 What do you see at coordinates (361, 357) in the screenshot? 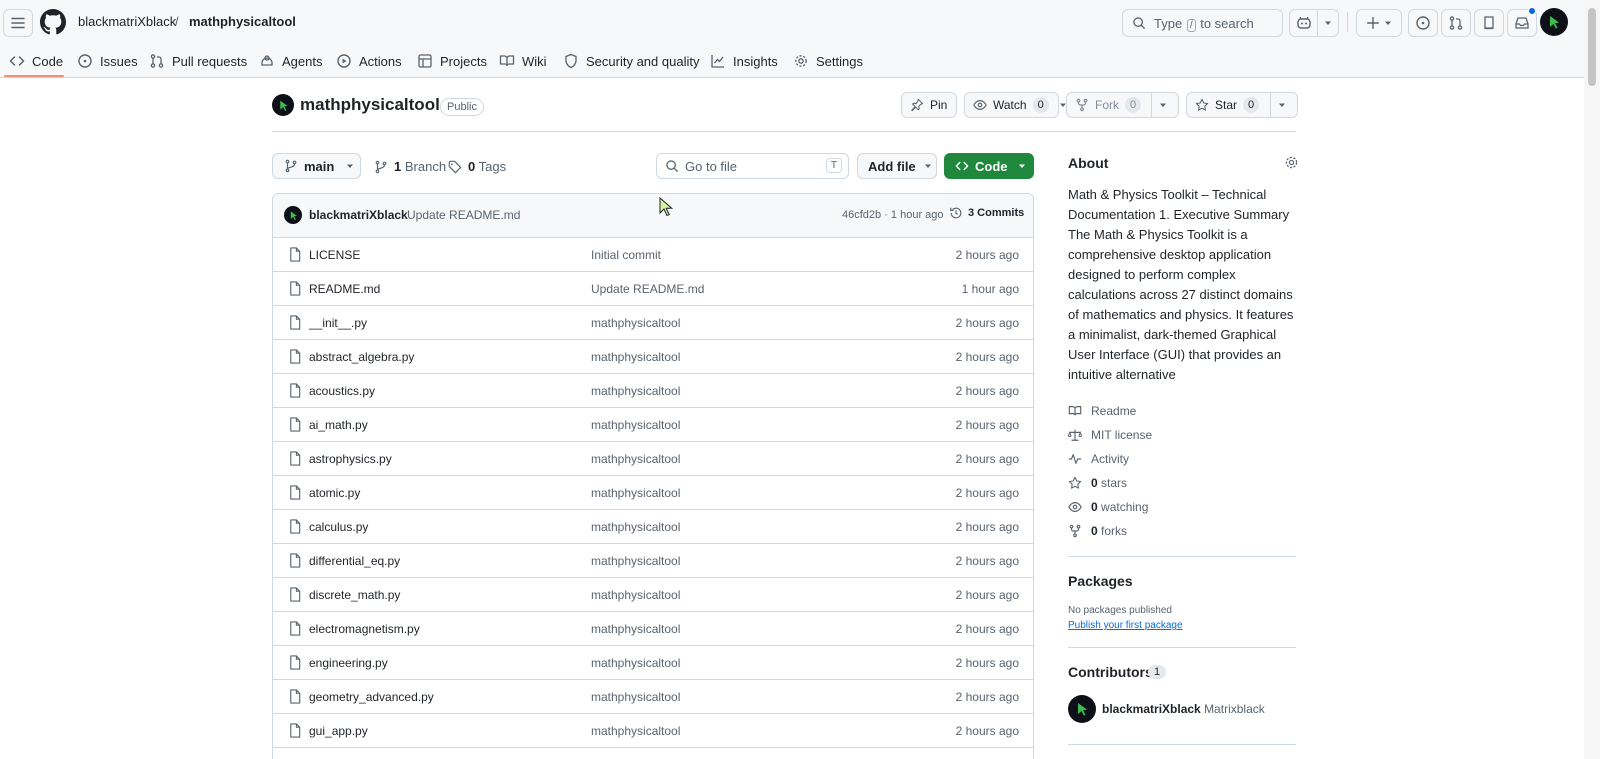
I see `file-name: abstract_algebra.py` at bounding box center [361, 357].